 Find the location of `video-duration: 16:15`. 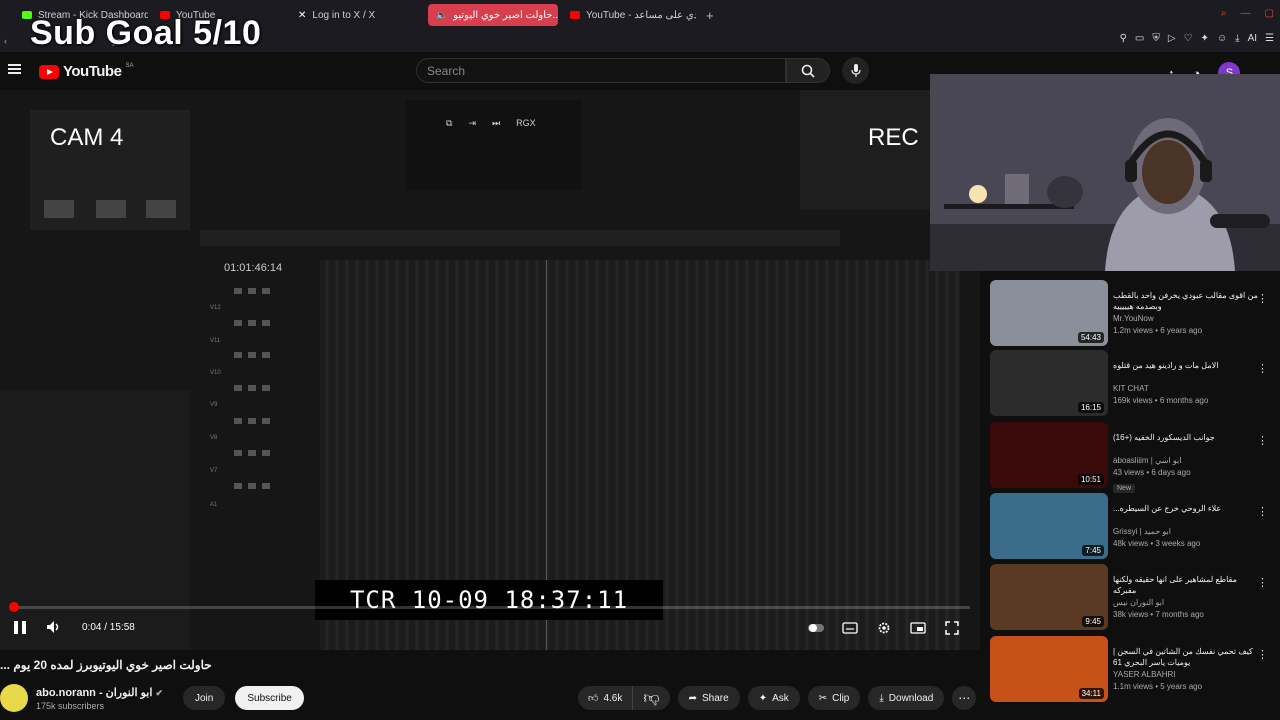

video-duration: 16:15 is located at coordinates (1090, 407).